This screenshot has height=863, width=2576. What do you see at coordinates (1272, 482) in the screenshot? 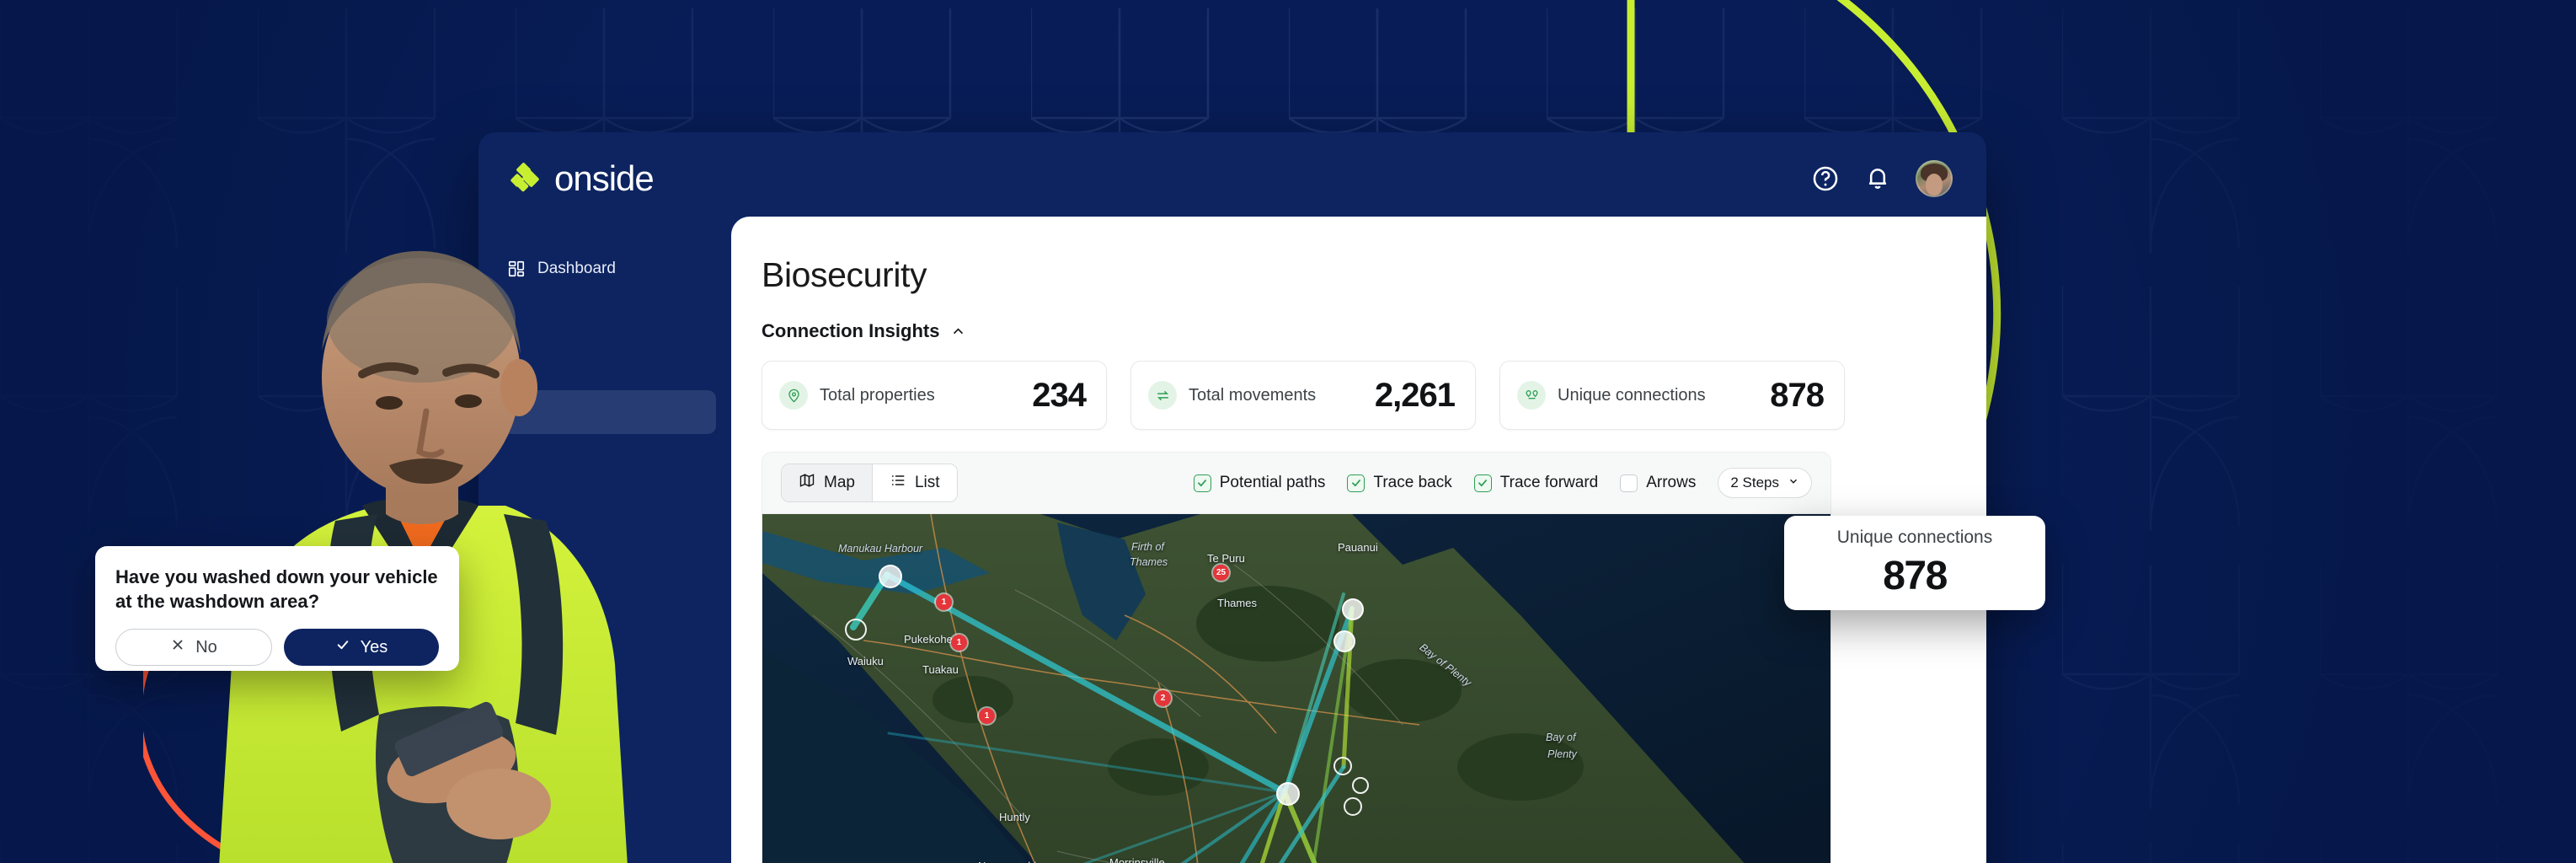
I see `checkbox-label: Potential paths` at bounding box center [1272, 482].